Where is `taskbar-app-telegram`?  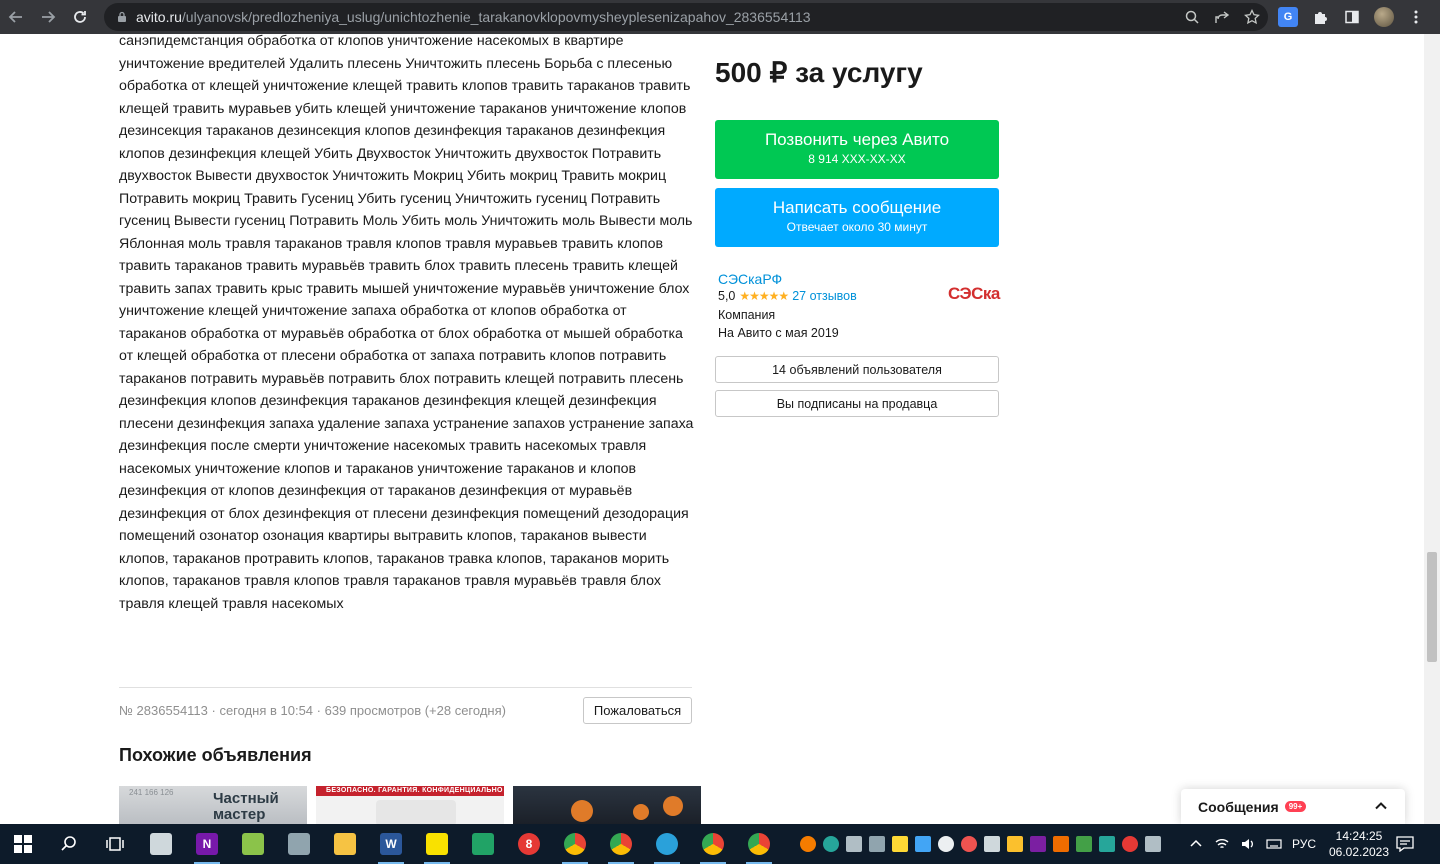 taskbar-app-telegram is located at coordinates (667, 844).